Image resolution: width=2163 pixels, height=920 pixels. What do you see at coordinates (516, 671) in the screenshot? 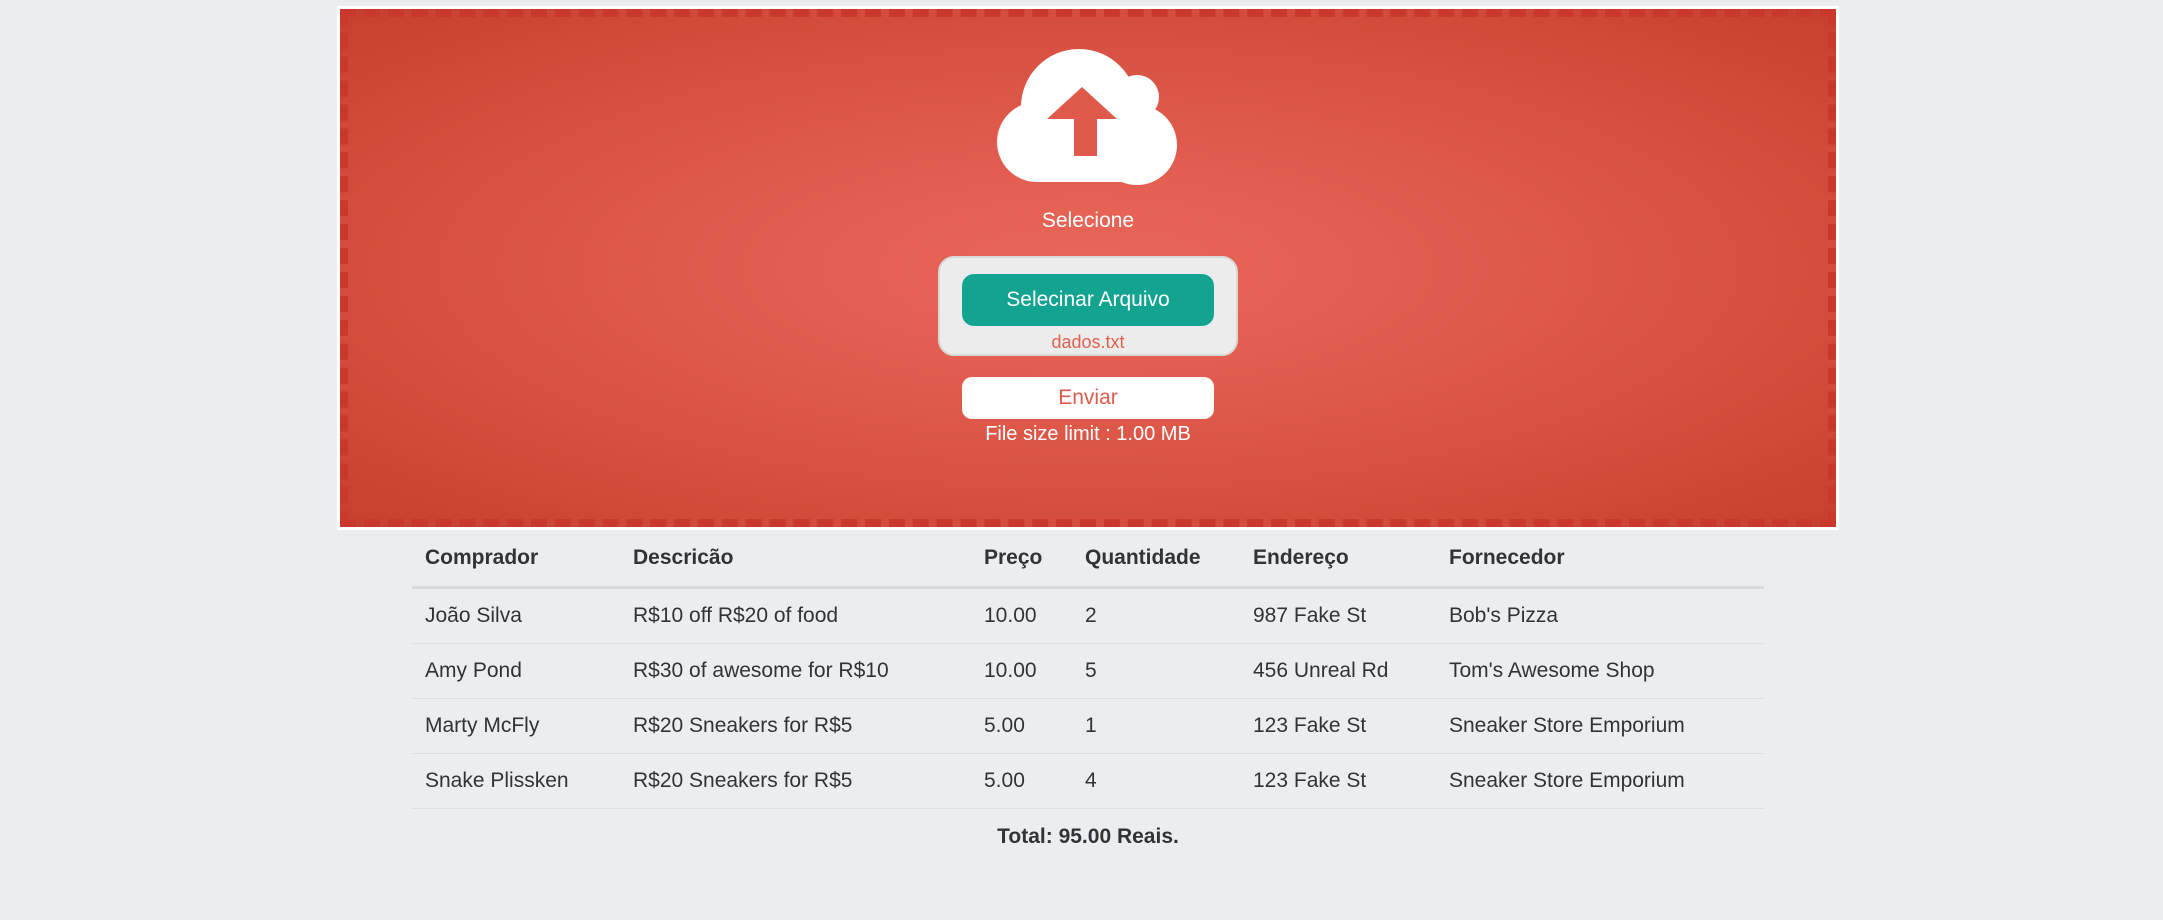
I see `cell-comprador: Amy Pond` at bounding box center [516, 671].